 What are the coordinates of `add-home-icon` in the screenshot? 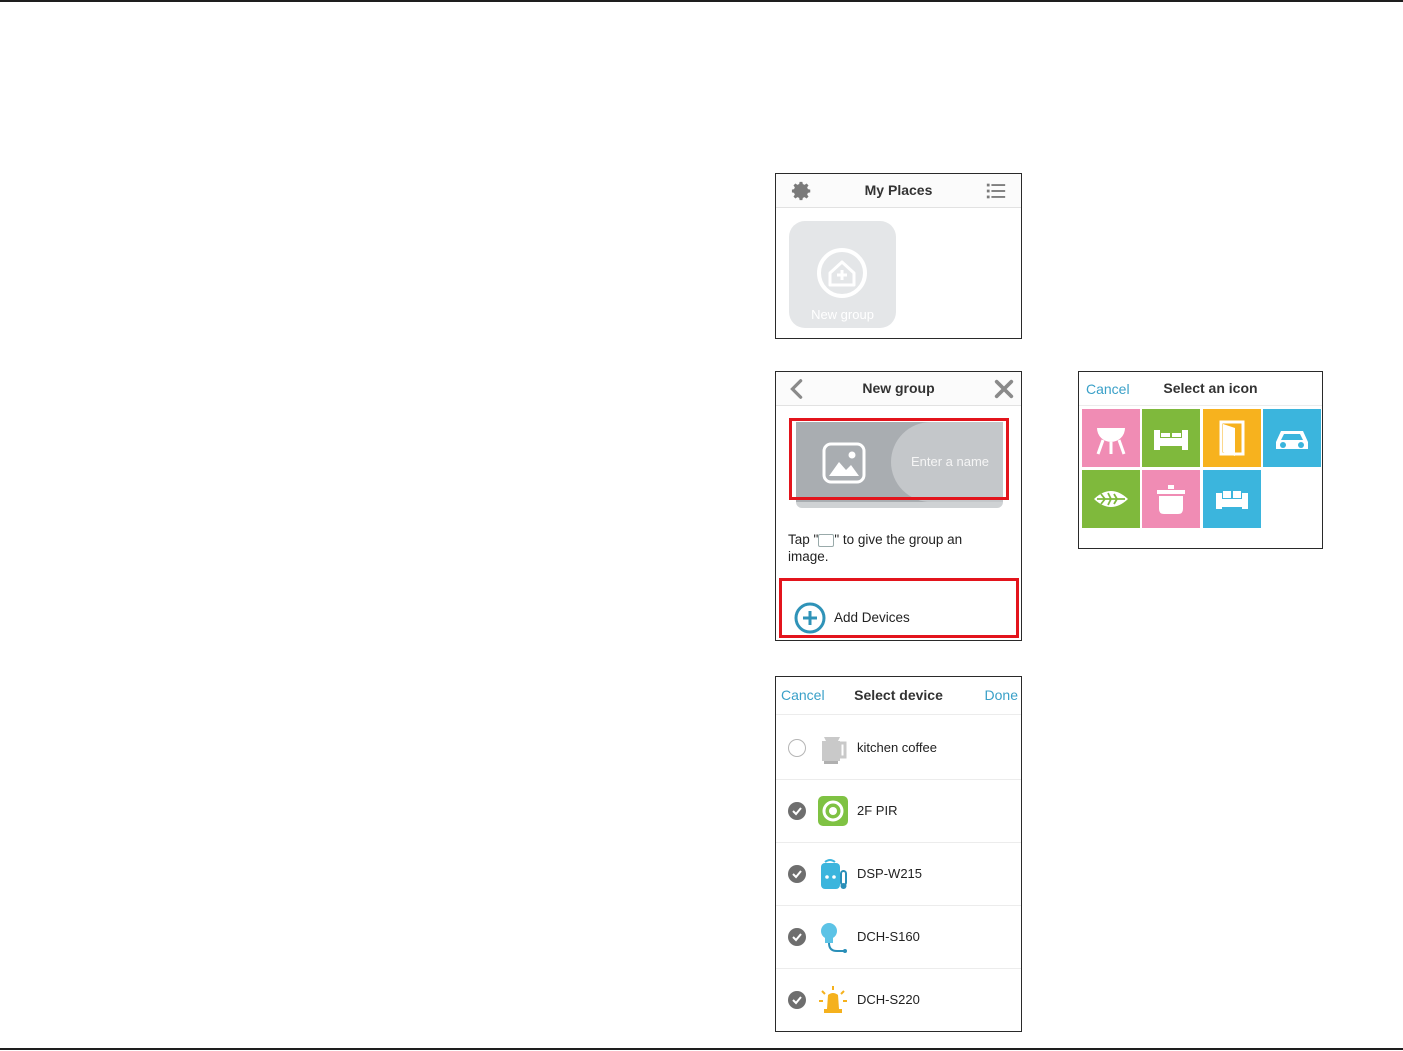 It's located at (842, 273).